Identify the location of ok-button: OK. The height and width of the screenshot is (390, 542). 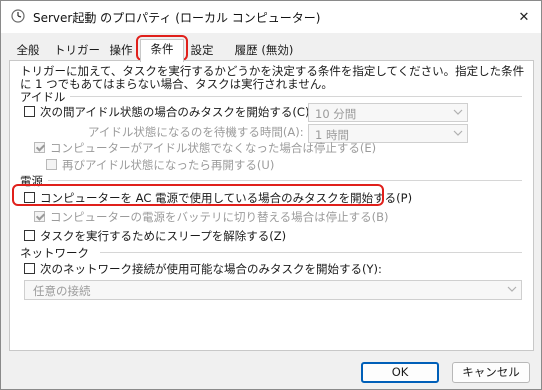
(400, 372).